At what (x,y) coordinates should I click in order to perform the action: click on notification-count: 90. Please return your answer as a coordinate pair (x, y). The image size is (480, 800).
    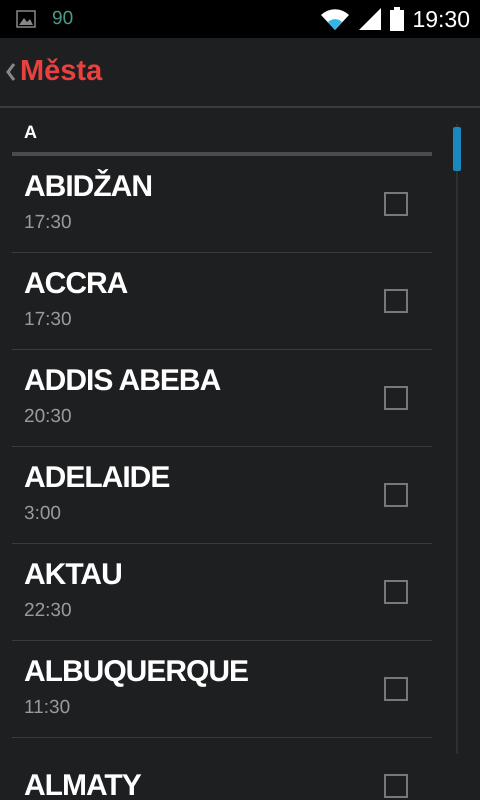
    Looking at the image, I should click on (63, 18).